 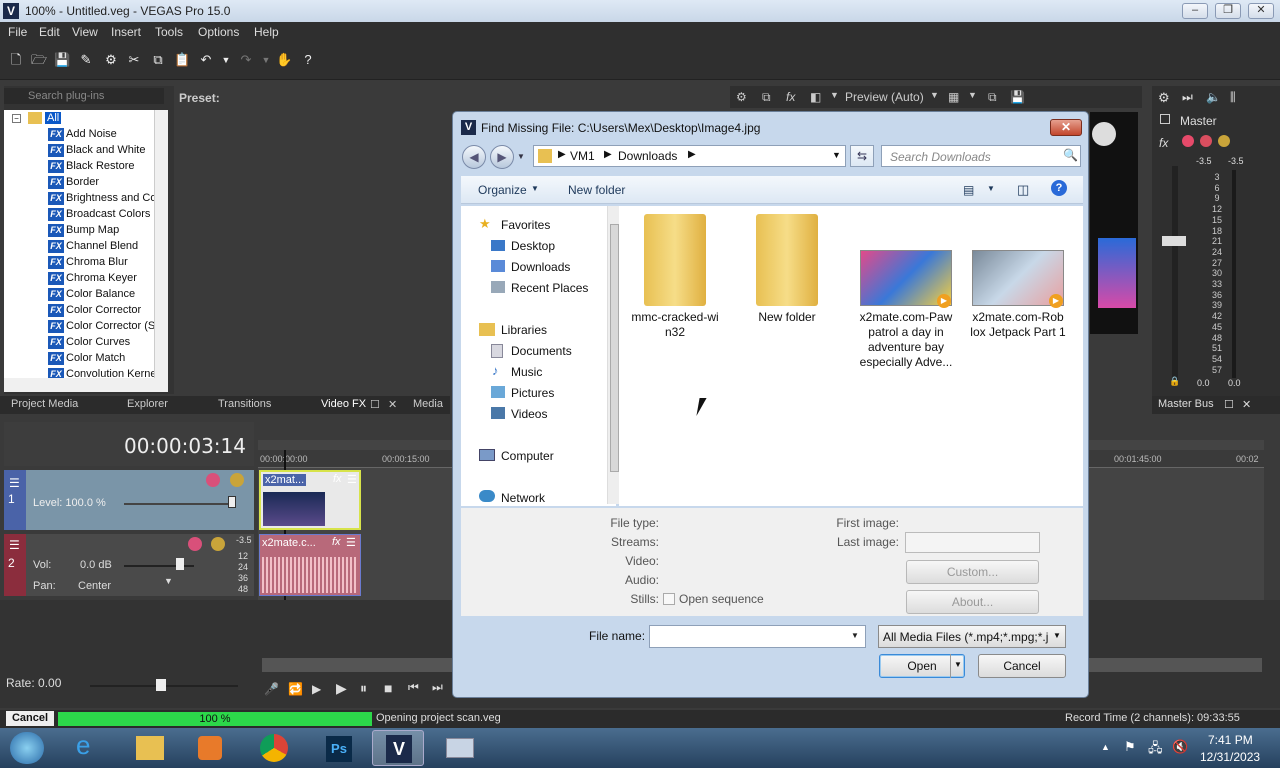 I want to click on overlays-grid-icon: ▦, so click(x=953, y=97).